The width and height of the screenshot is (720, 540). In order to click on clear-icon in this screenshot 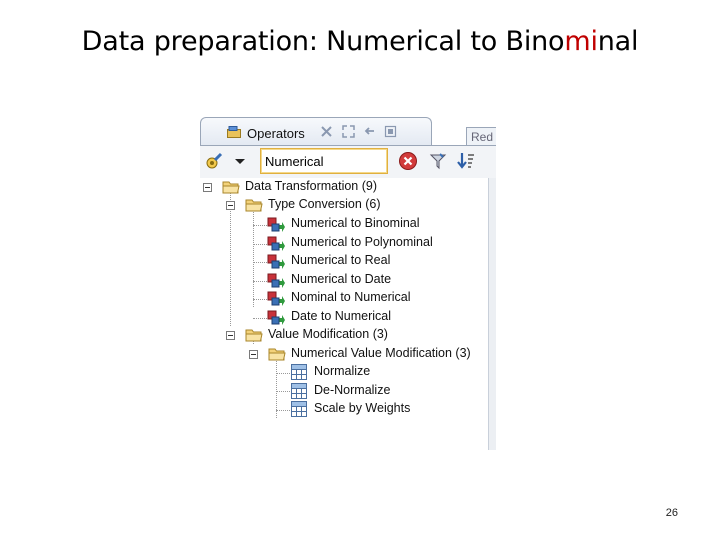, I will do `click(408, 161)`.